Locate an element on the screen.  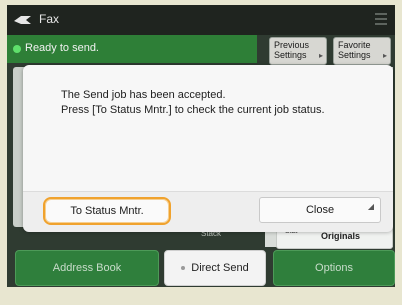
fax-icon is located at coordinates (22, 20).